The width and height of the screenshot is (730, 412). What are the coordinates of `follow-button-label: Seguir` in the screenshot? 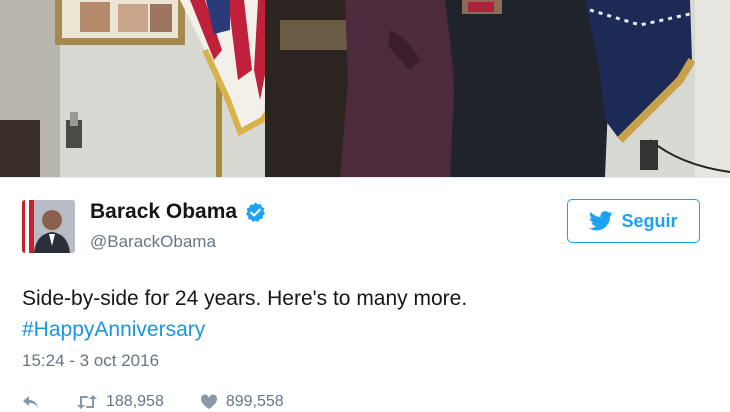 It's located at (649, 220).